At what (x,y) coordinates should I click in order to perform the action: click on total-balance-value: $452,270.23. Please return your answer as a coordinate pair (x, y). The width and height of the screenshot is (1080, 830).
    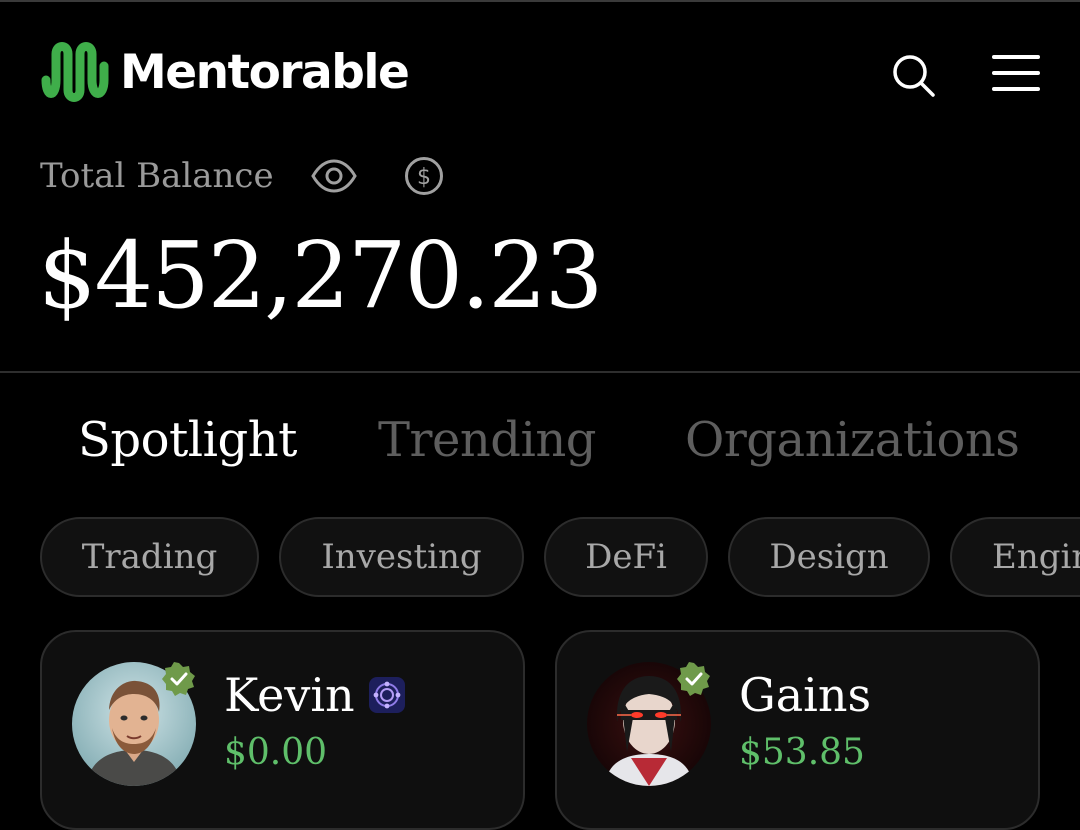
    Looking at the image, I should click on (320, 275).